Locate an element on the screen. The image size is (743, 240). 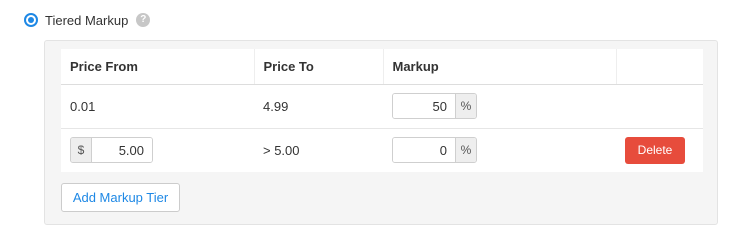
tiered-markup-label: Tiered Markup is located at coordinates (86, 20).